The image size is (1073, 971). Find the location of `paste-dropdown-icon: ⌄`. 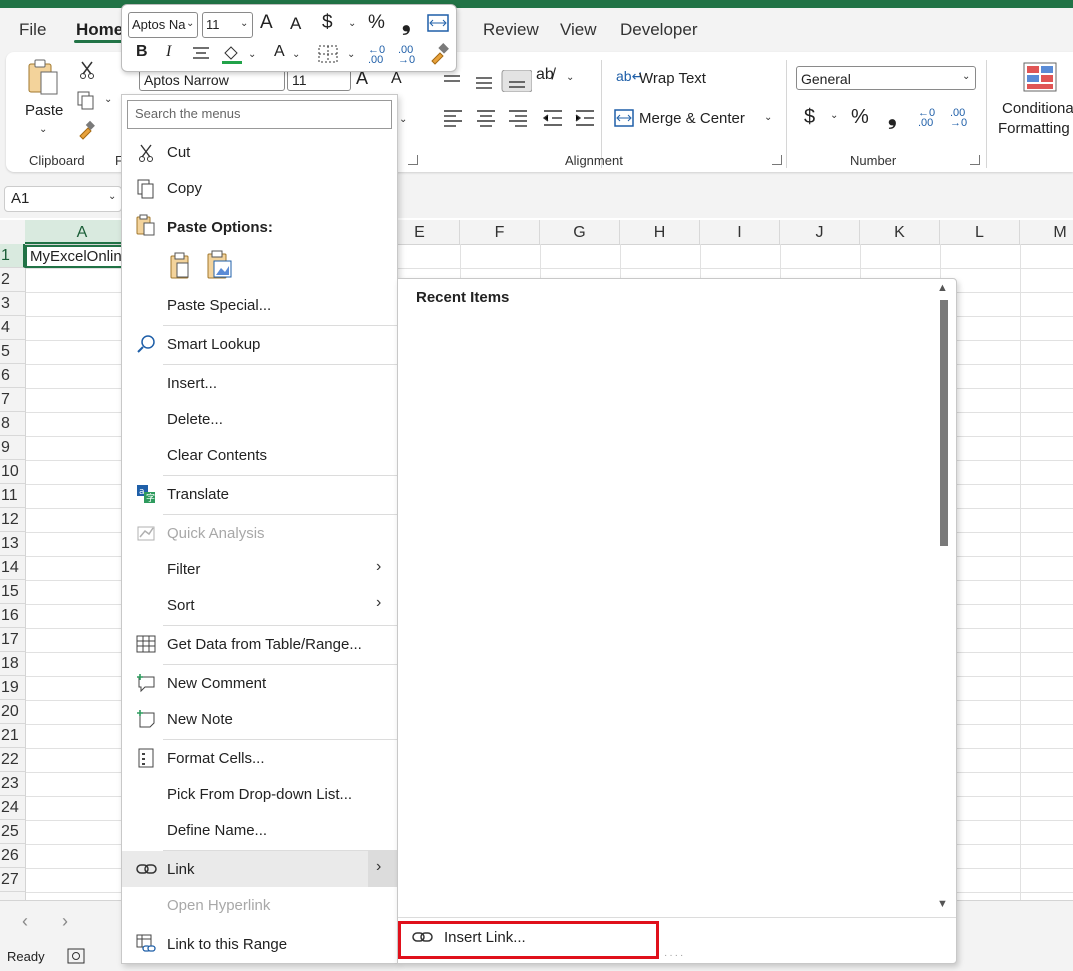

paste-dropdown-icon: ⌄ is located at coordinates (43, 129).